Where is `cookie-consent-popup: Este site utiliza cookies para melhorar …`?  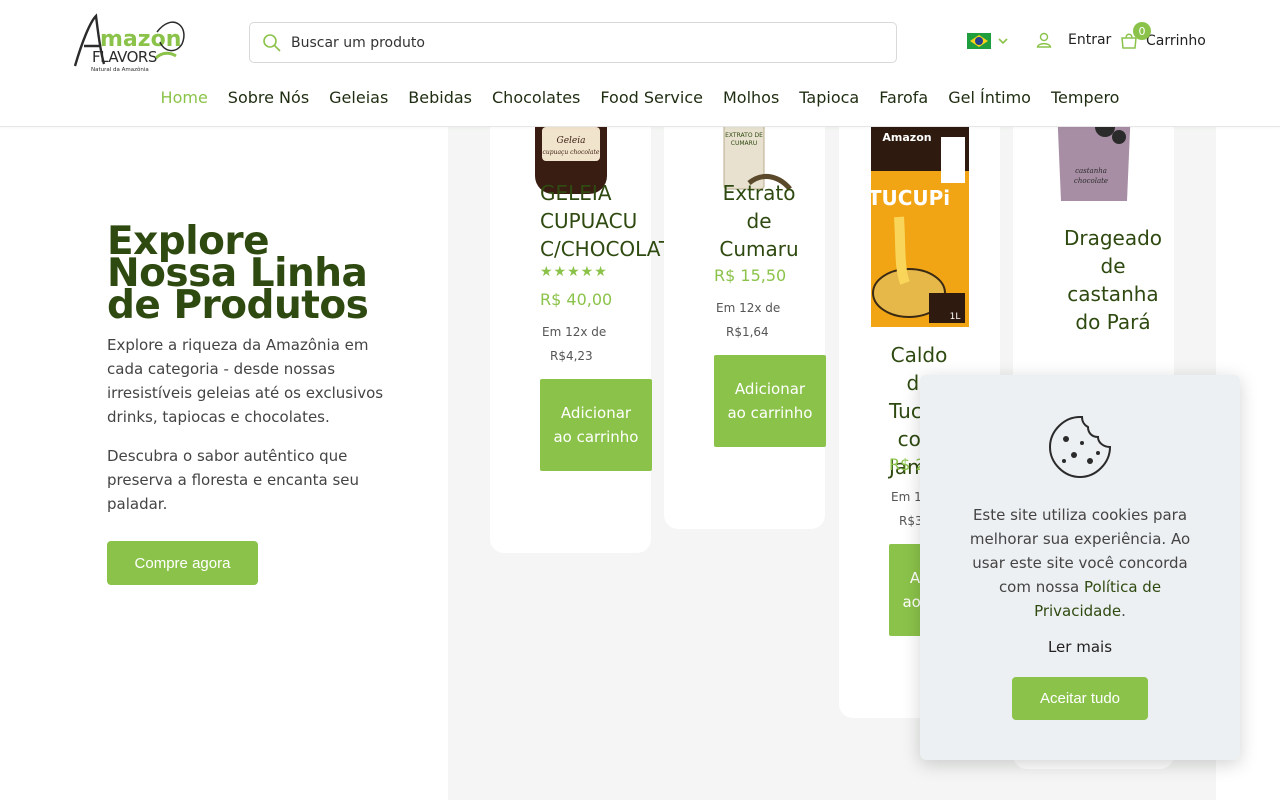
cookie-consent-popup: Este site utiliza cookies para melhorar … is located at coordinates (1080, 567).